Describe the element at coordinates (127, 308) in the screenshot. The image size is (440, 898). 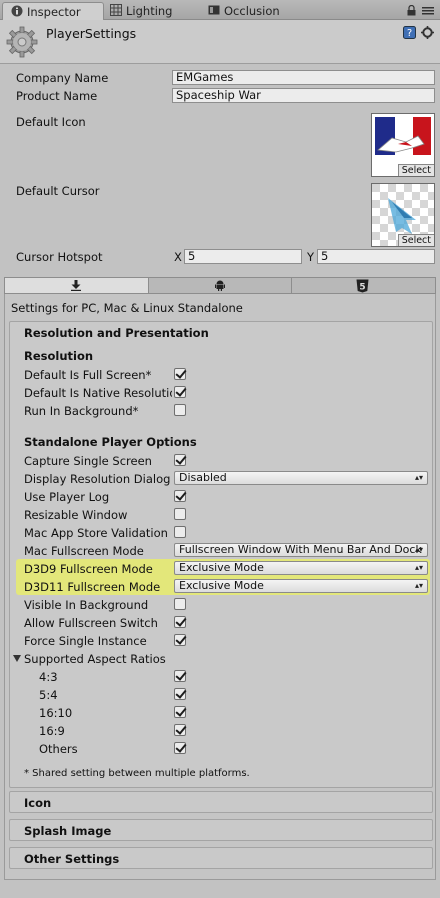
I see `settings-for-heading: Settings for PC, Mac & Linux Standalone` at that location.